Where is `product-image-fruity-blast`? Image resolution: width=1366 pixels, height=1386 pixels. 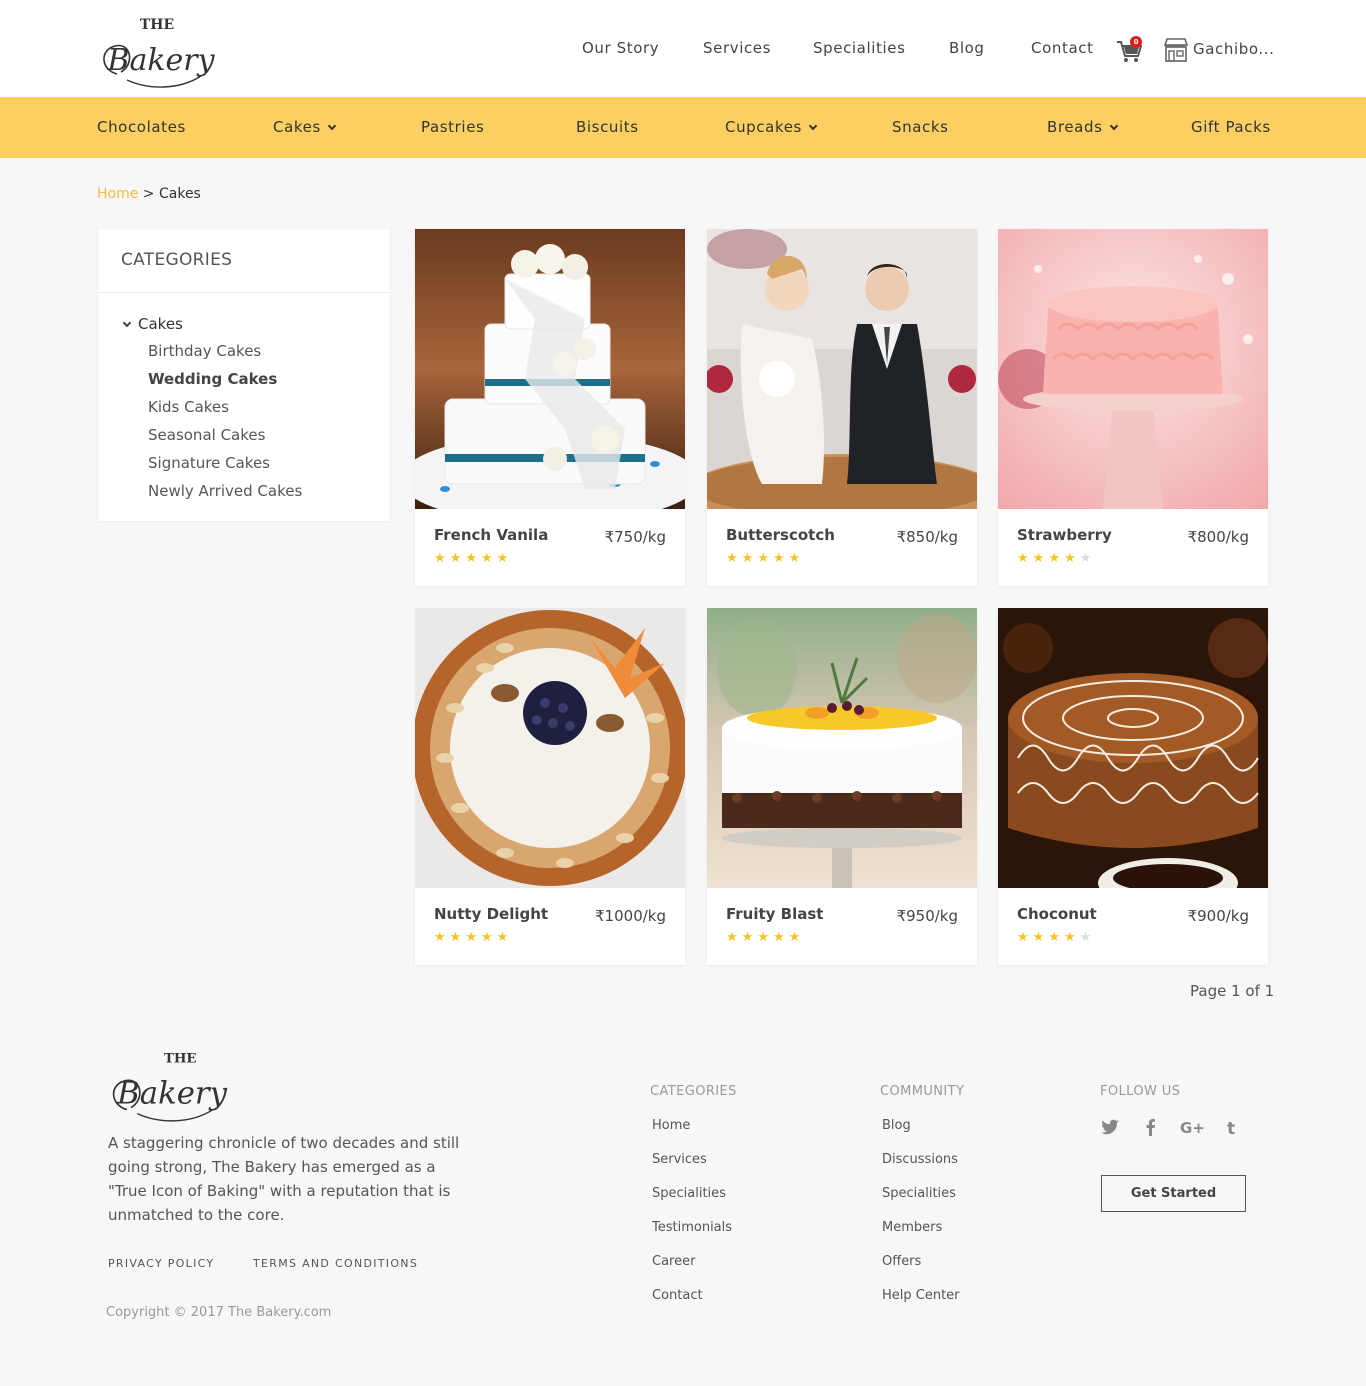
product-image-fruity-blast is located at coordinates (842, 748).